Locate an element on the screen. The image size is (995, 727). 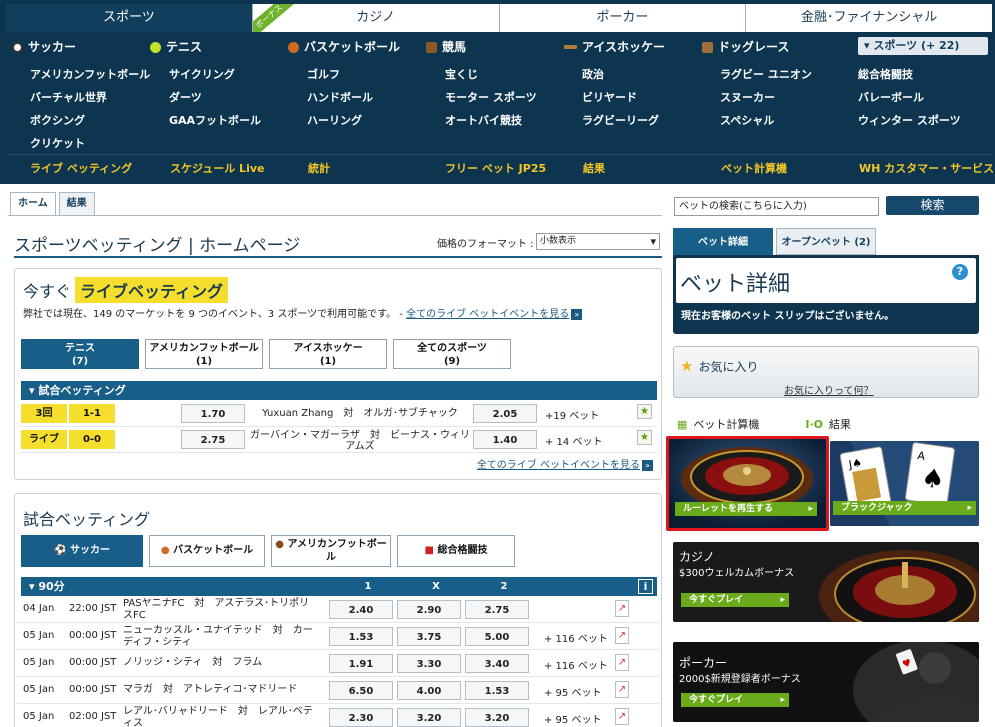
tab-sports: スポーツ is located at coordinates (129, 18).